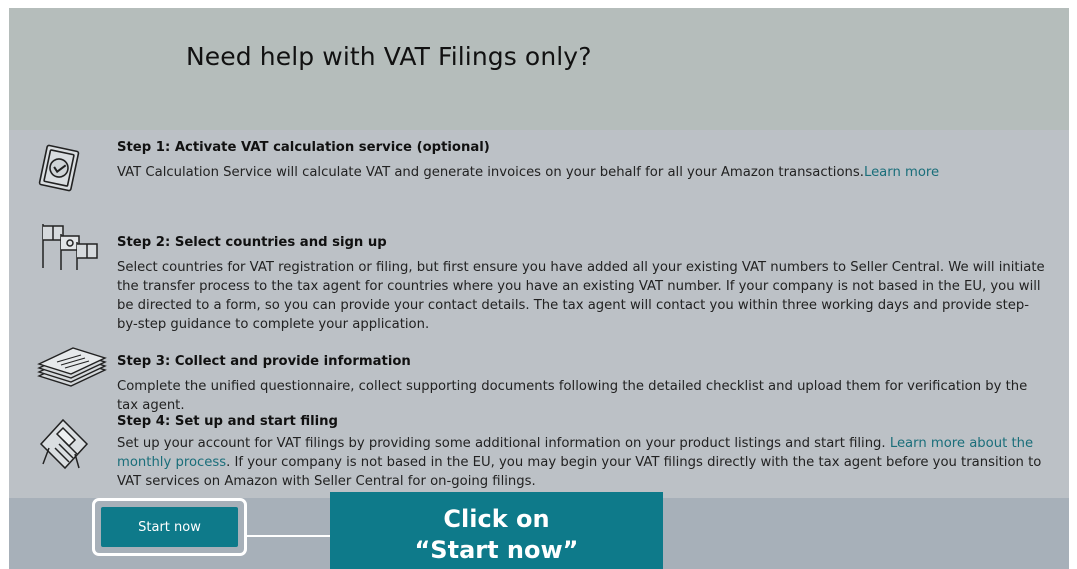 Image resolution: width=1077 pixels, height=569 pixels. I want to click on certificate-icon, so click(59, 168).